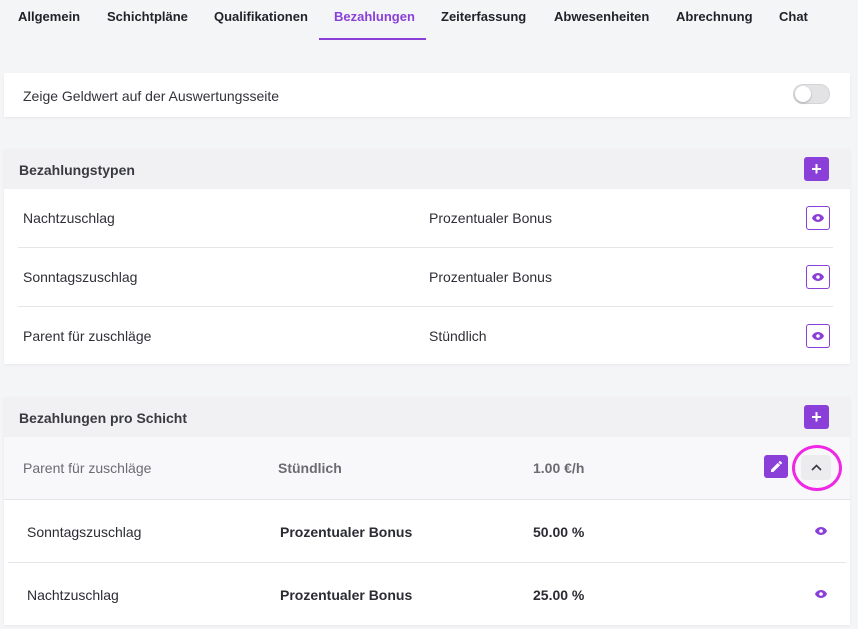 The width and height of the screenshot is (858, 629). I want to click on payment-type-kind: Stündlich, so click(458, 336).